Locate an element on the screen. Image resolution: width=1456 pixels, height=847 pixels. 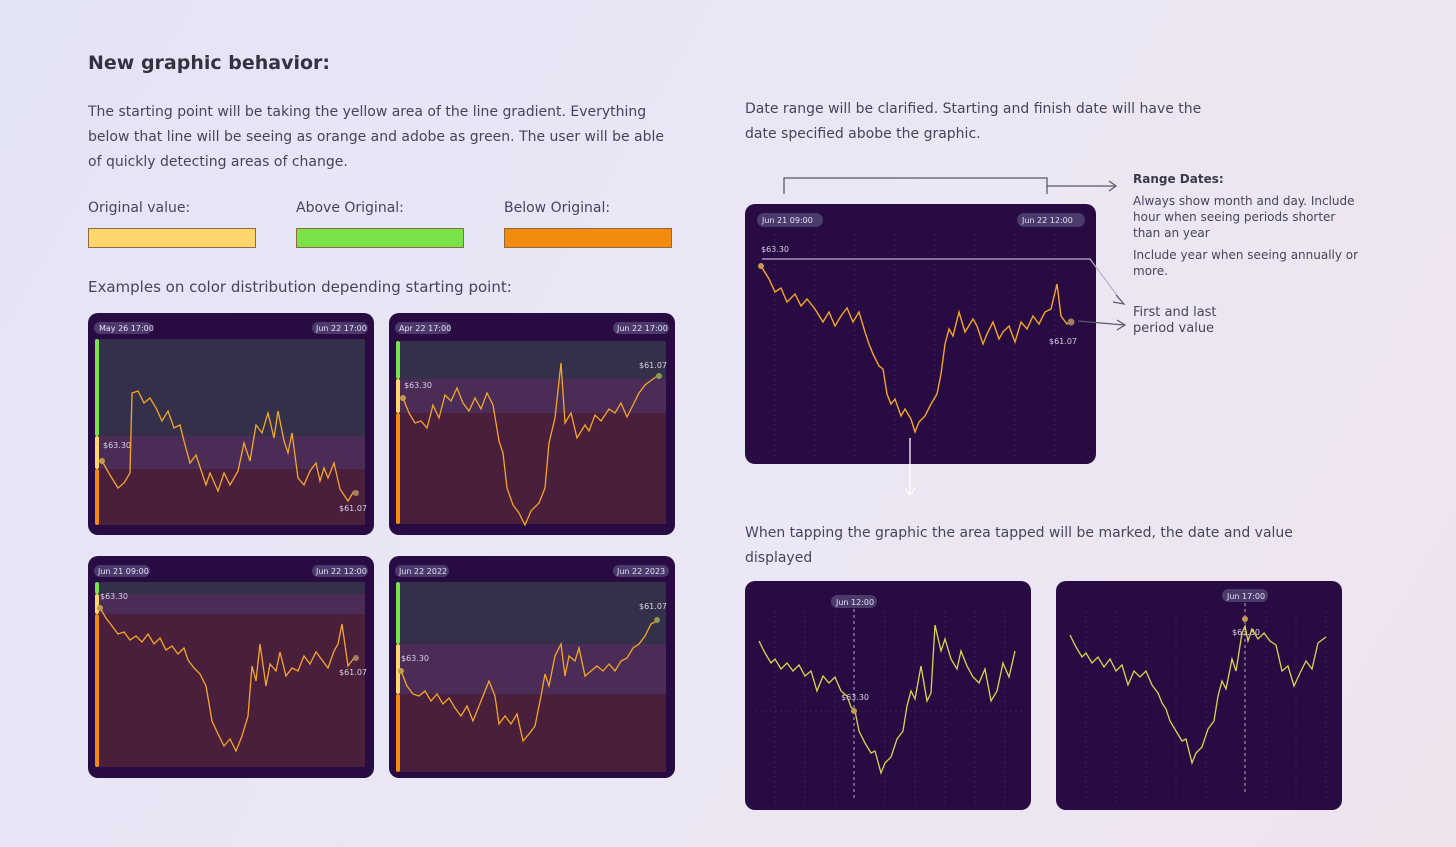
example-chart-4: Jun 22 2022 Jun 22 2023 $63.30 $61.07 is located at coordinates (532, 667).